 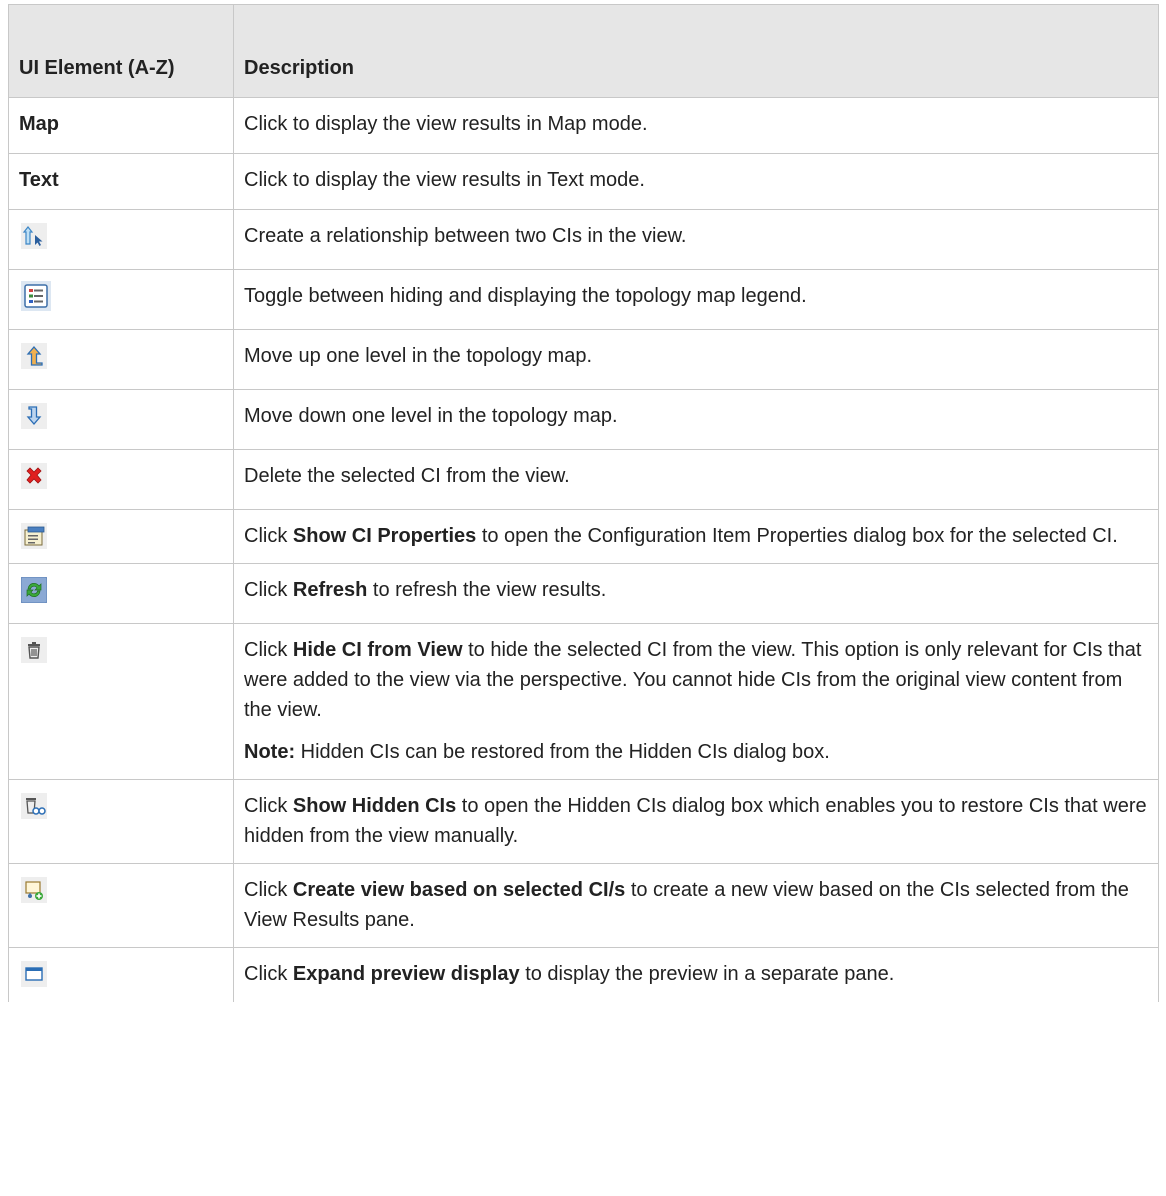 I want to click on level-up-icon, so click(x=34, y=356).